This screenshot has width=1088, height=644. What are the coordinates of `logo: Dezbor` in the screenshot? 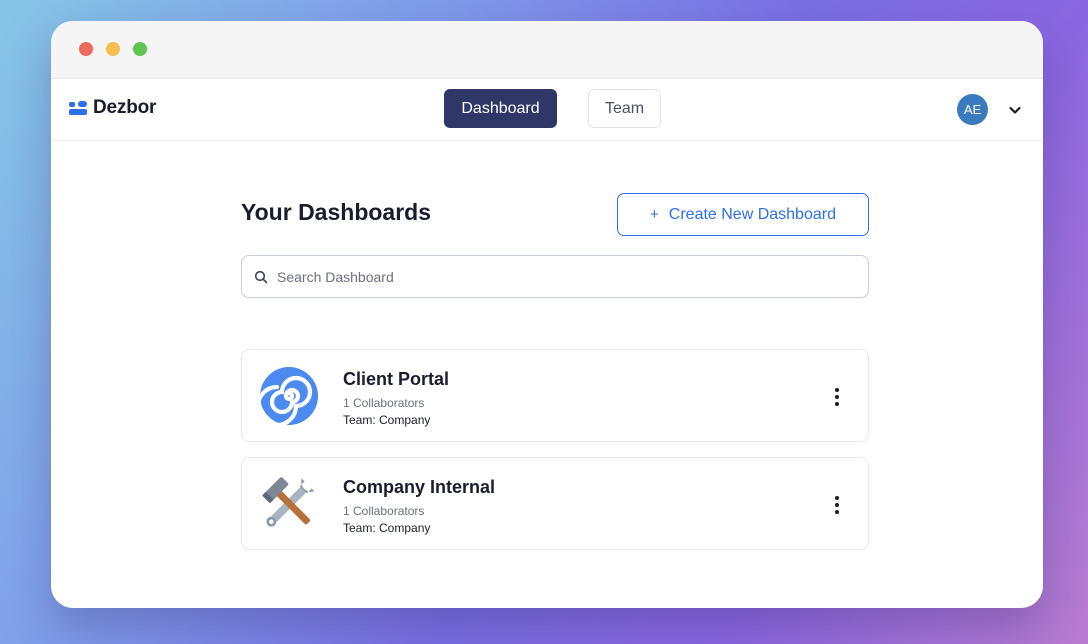 It's located at (112, 108).